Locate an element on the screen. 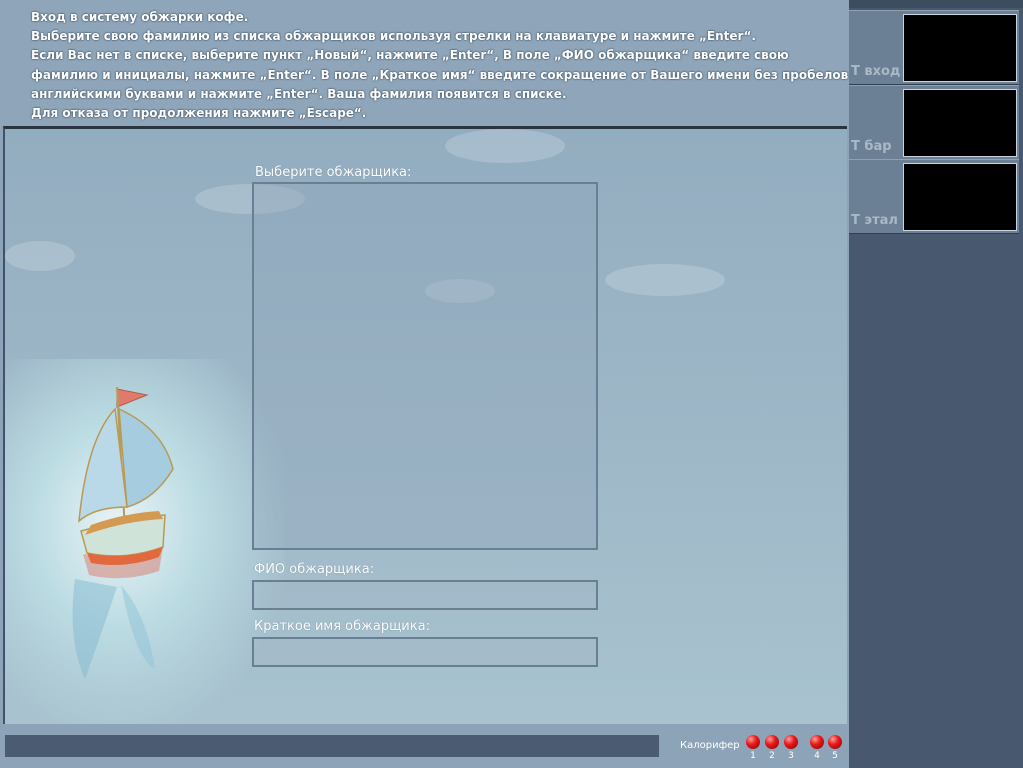  sidebar-top-strip is located at coordinates (936, 4).